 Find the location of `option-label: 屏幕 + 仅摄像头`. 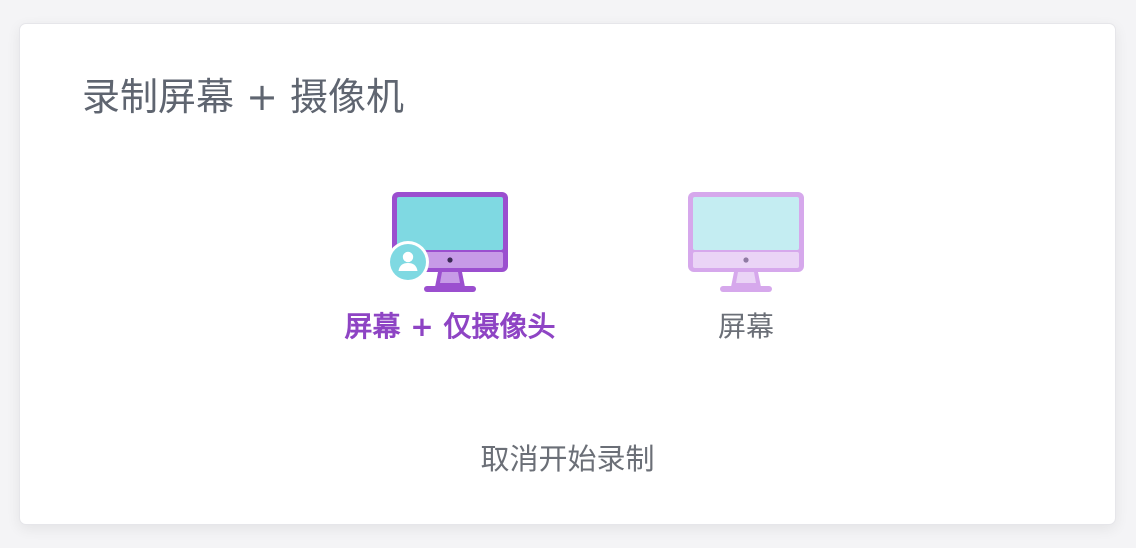

option-label: 屏幕 + 仅摄像头 is located at coordinates (450, 326).